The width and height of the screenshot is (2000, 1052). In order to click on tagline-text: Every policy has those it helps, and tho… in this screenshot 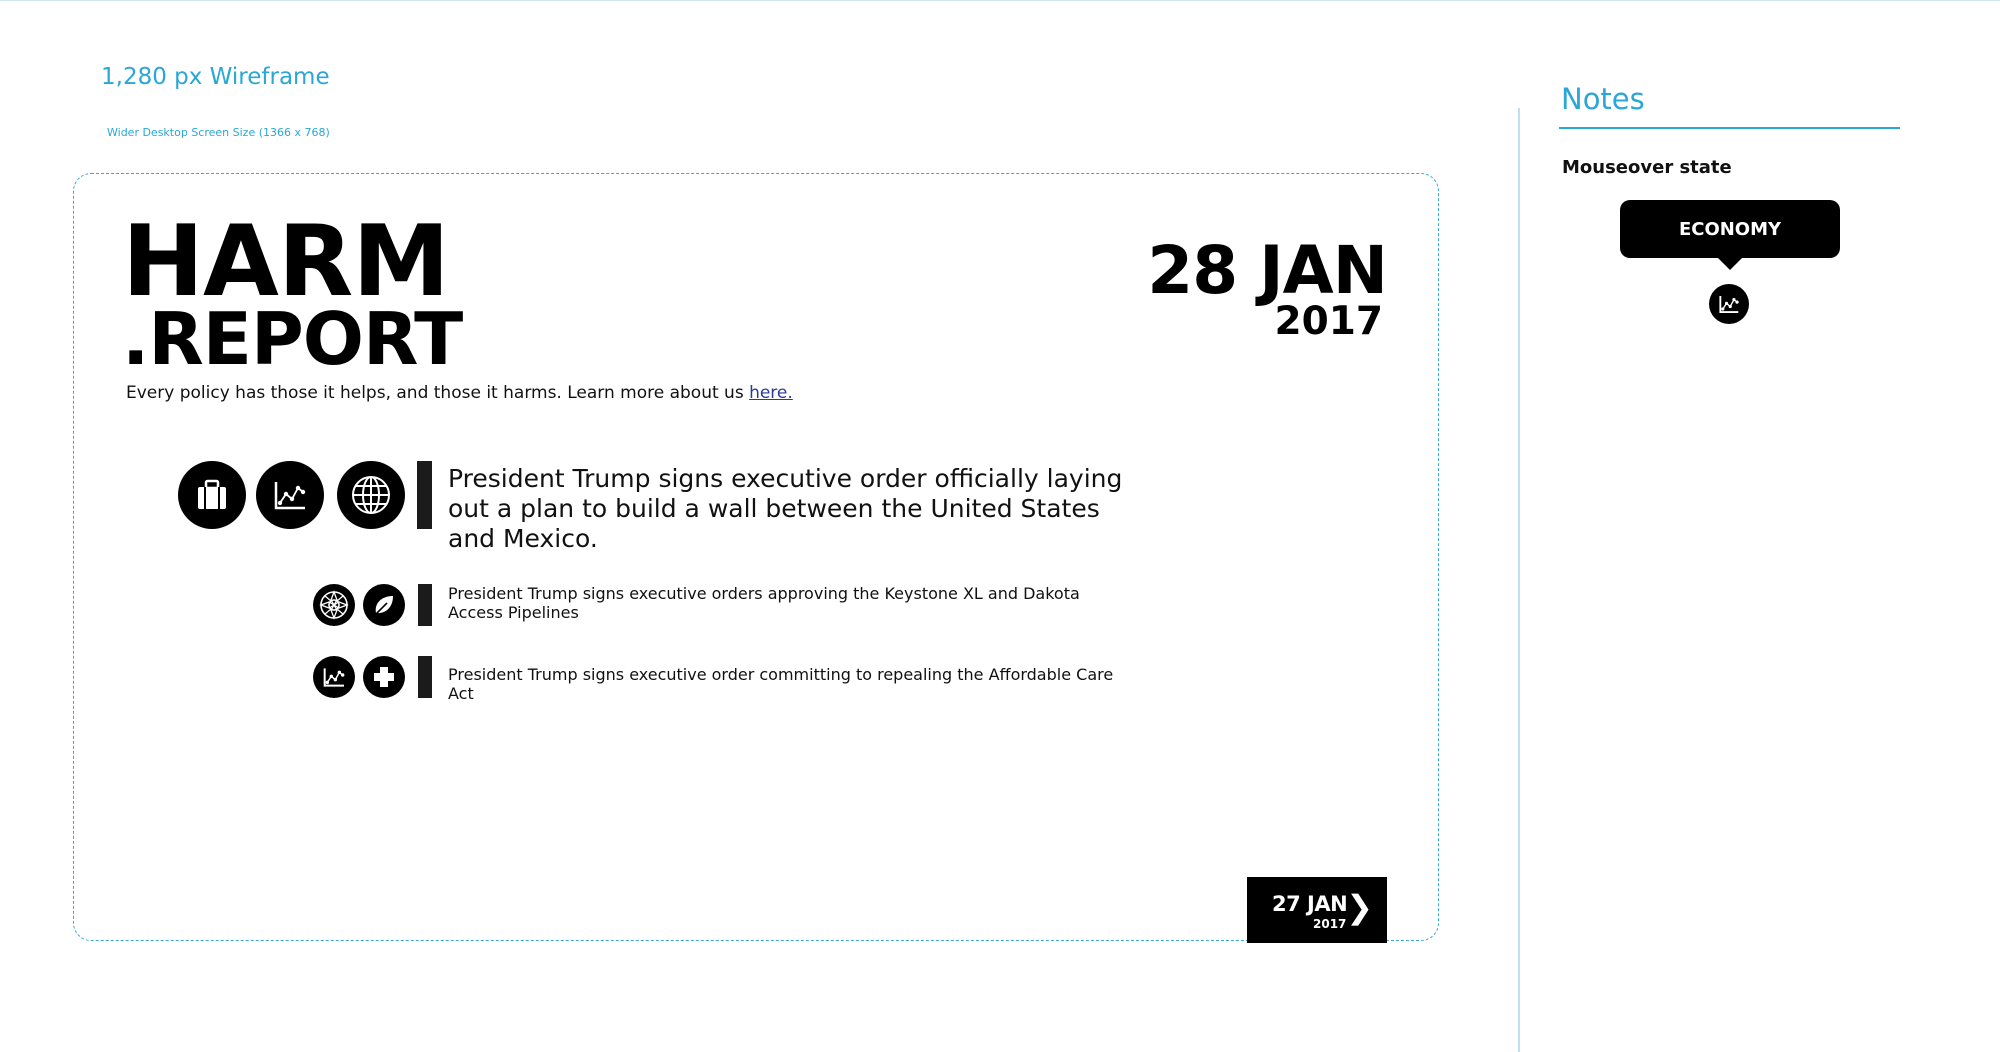, I will do `click(438, 393)`.